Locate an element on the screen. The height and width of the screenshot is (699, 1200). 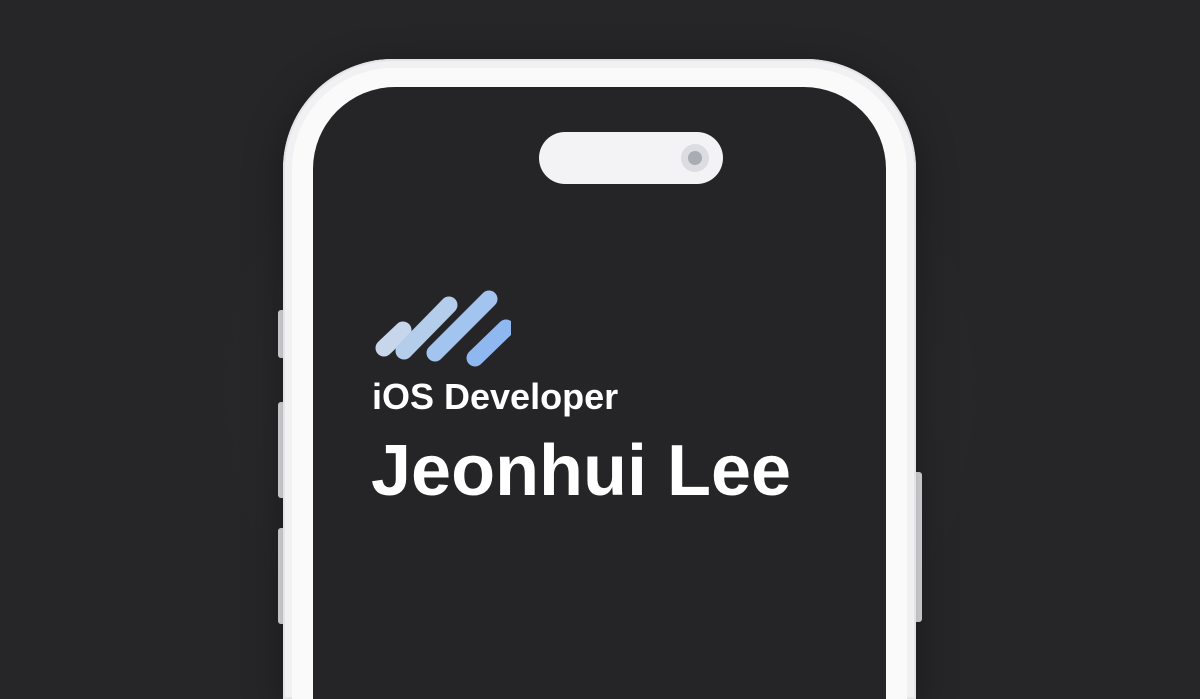
camera-icon is located at coordinates (695, 158).